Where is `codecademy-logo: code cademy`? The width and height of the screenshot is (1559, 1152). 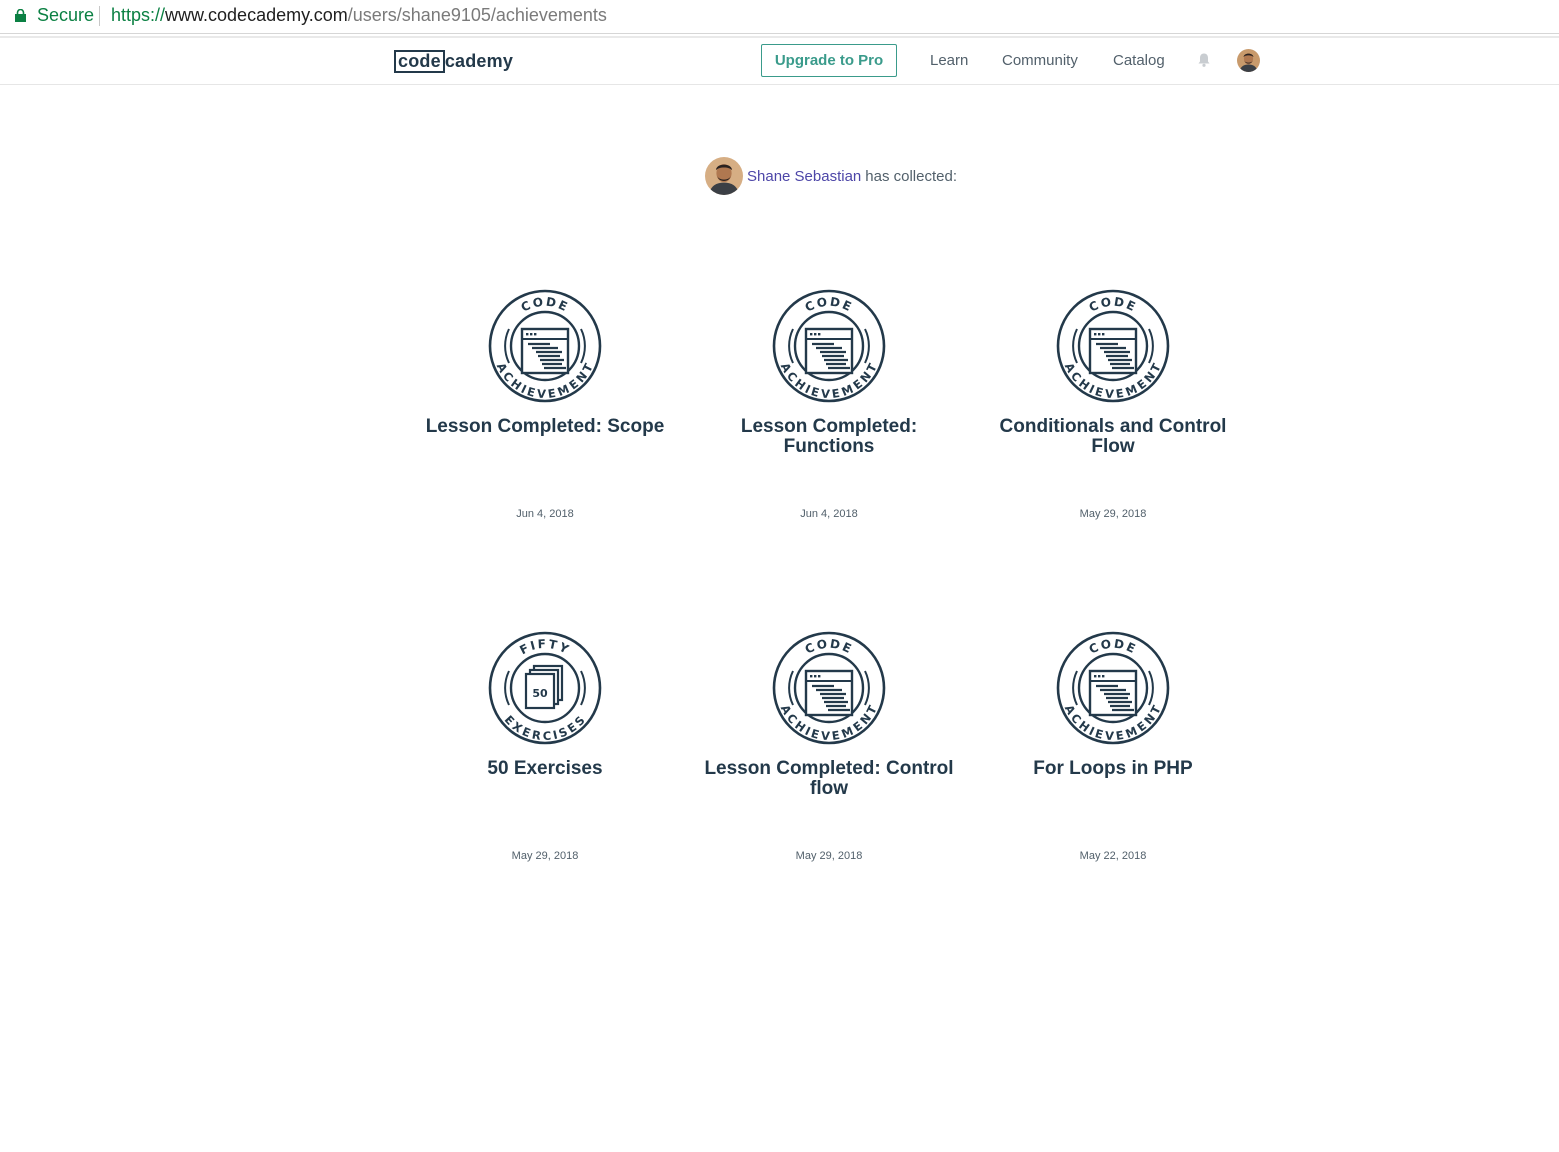 codecademy-logo: code cademy is located at coordinates (453, 61).